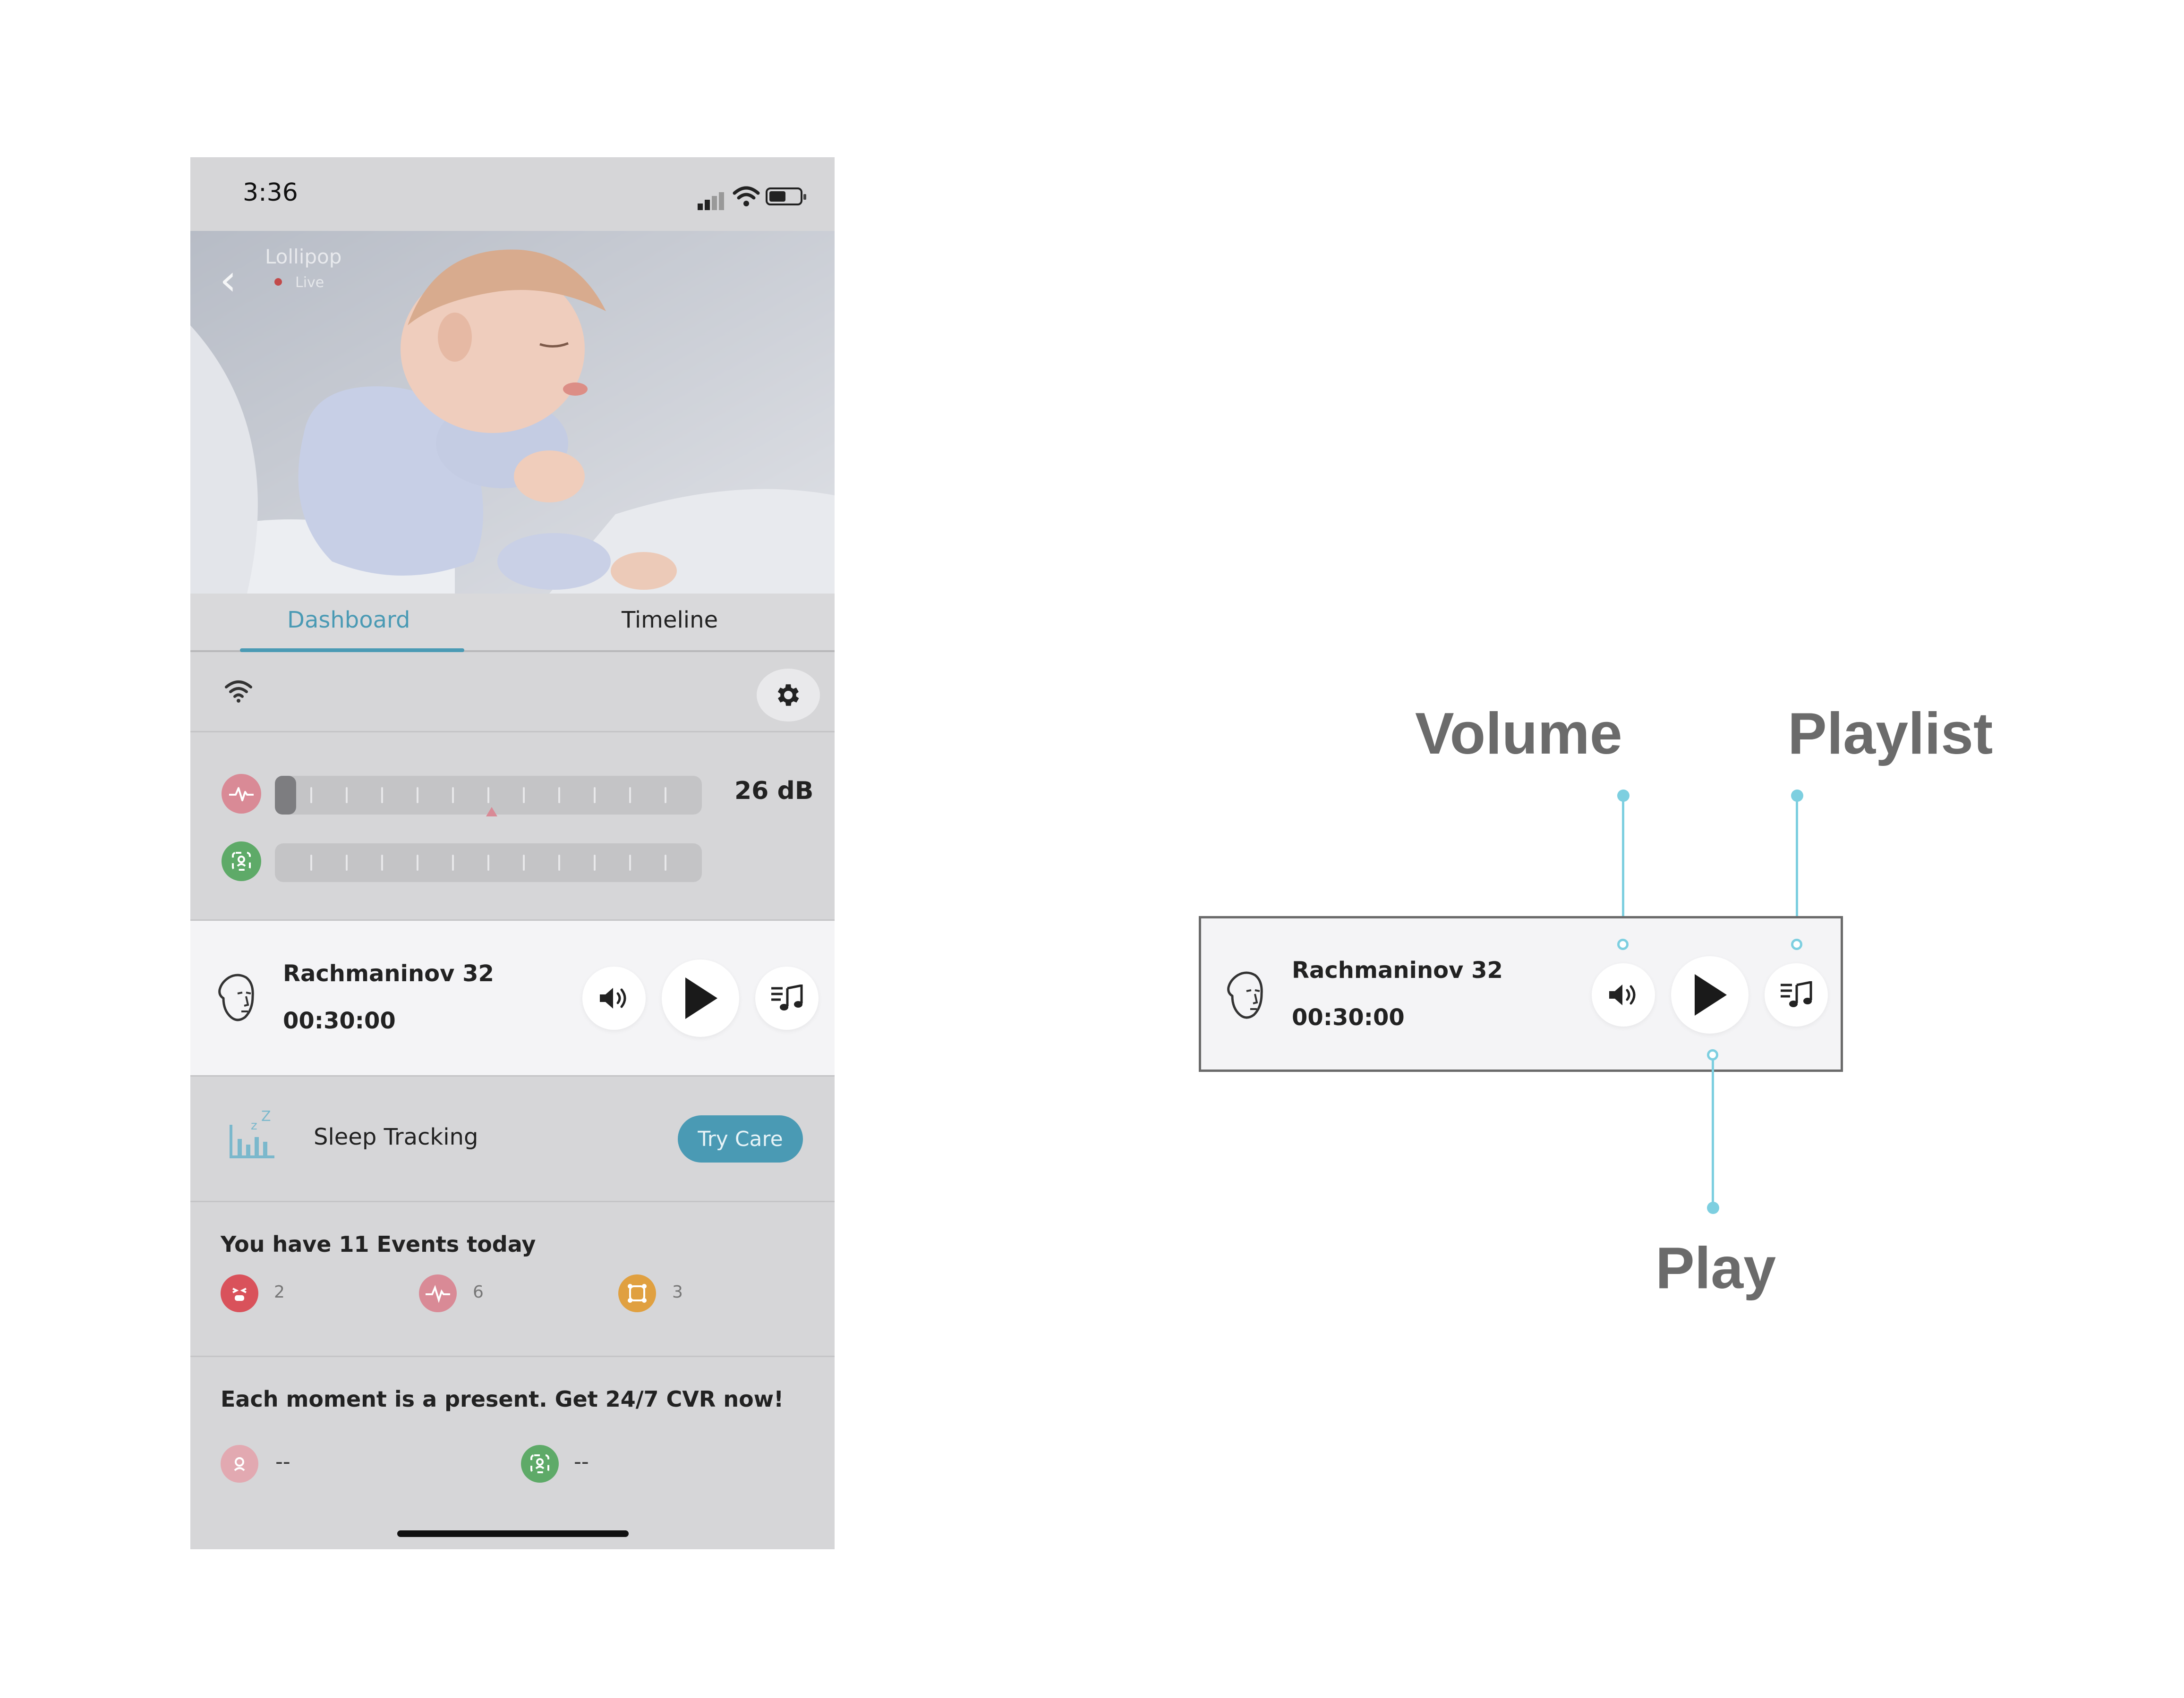 The height and width of the screenshot is (1698, 2184). I want to click on svg-text: z, so click(254, 1126).